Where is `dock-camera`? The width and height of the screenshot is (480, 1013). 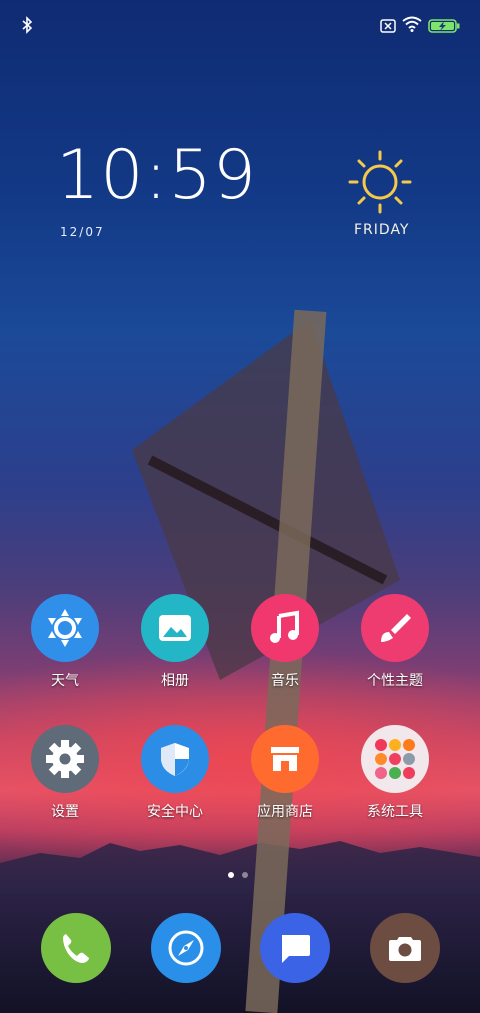 dock-camera is located at coordinates (405, 948).